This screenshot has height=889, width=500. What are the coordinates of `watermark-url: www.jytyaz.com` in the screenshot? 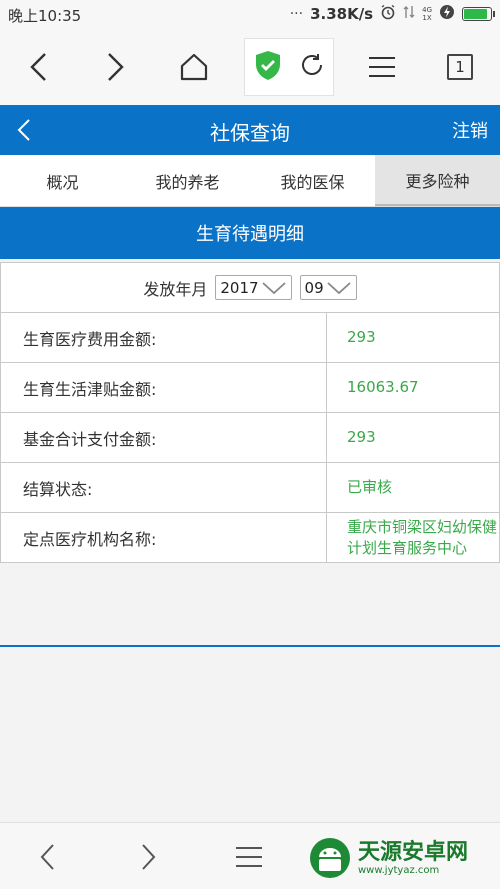 It's located at (399, 870).